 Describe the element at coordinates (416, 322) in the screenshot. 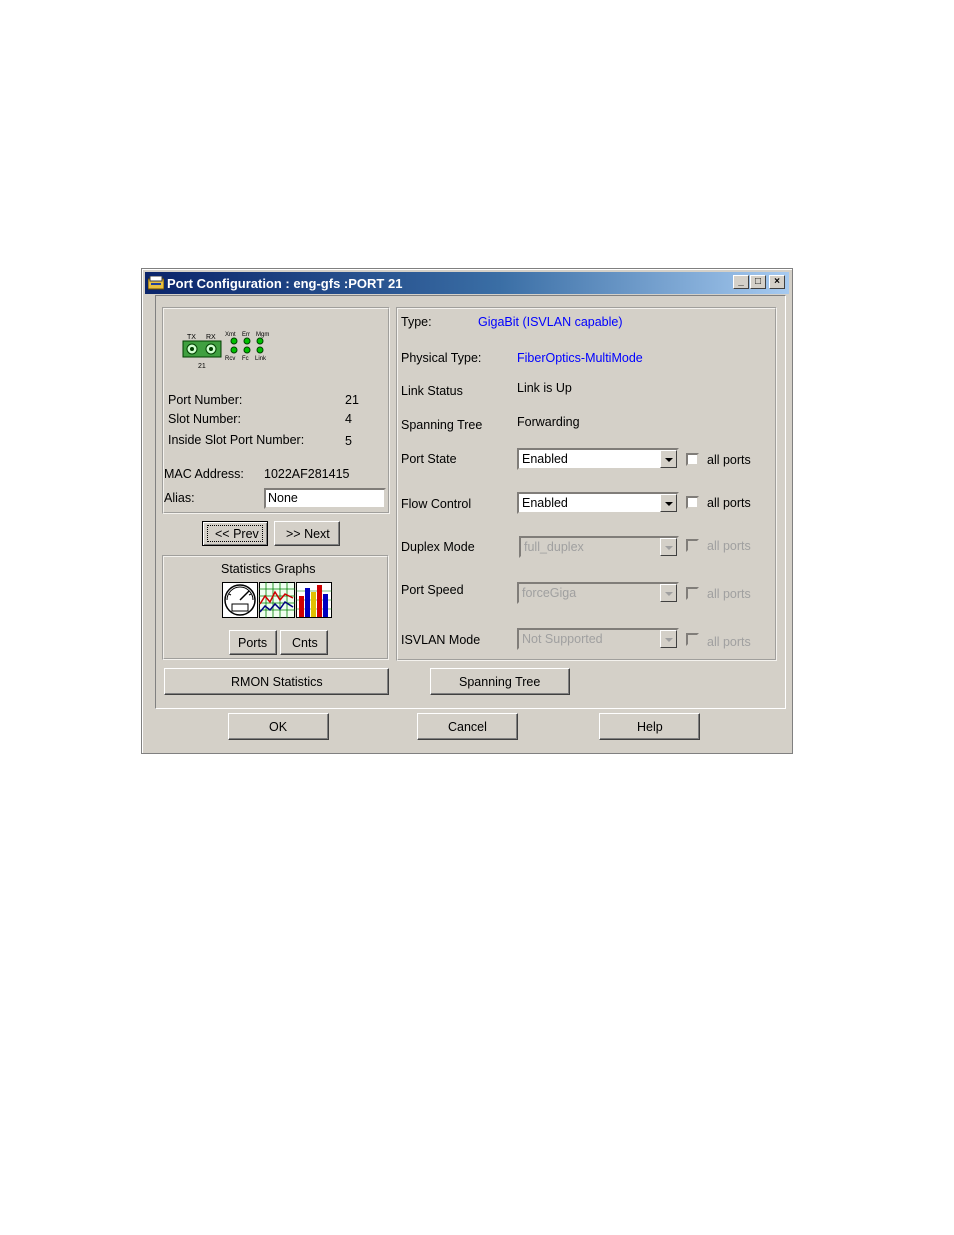

I see `type-label: Type:` at that location.